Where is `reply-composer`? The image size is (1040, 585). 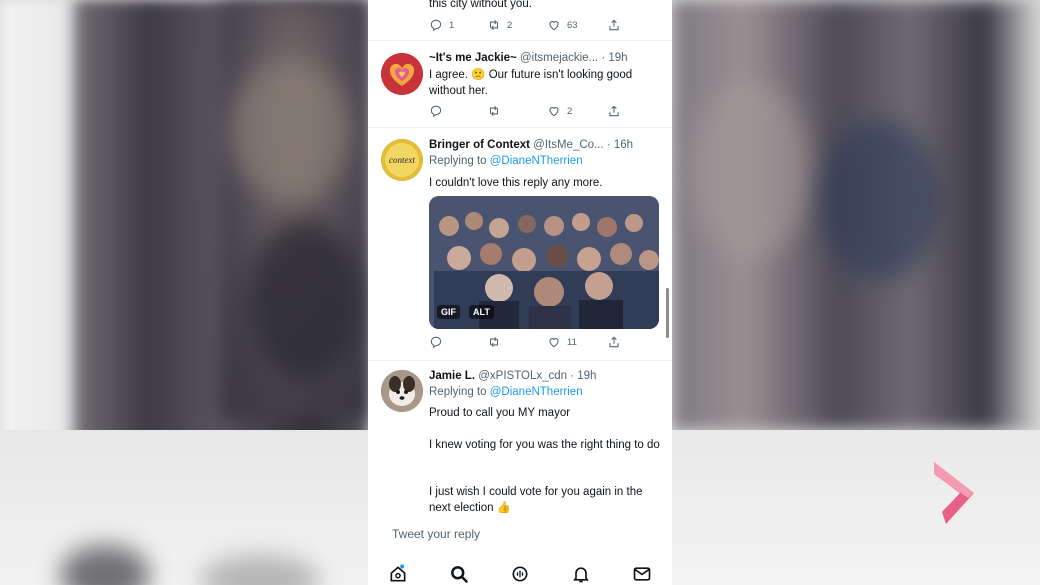 reply-composer is located at coordinates (520, 535).